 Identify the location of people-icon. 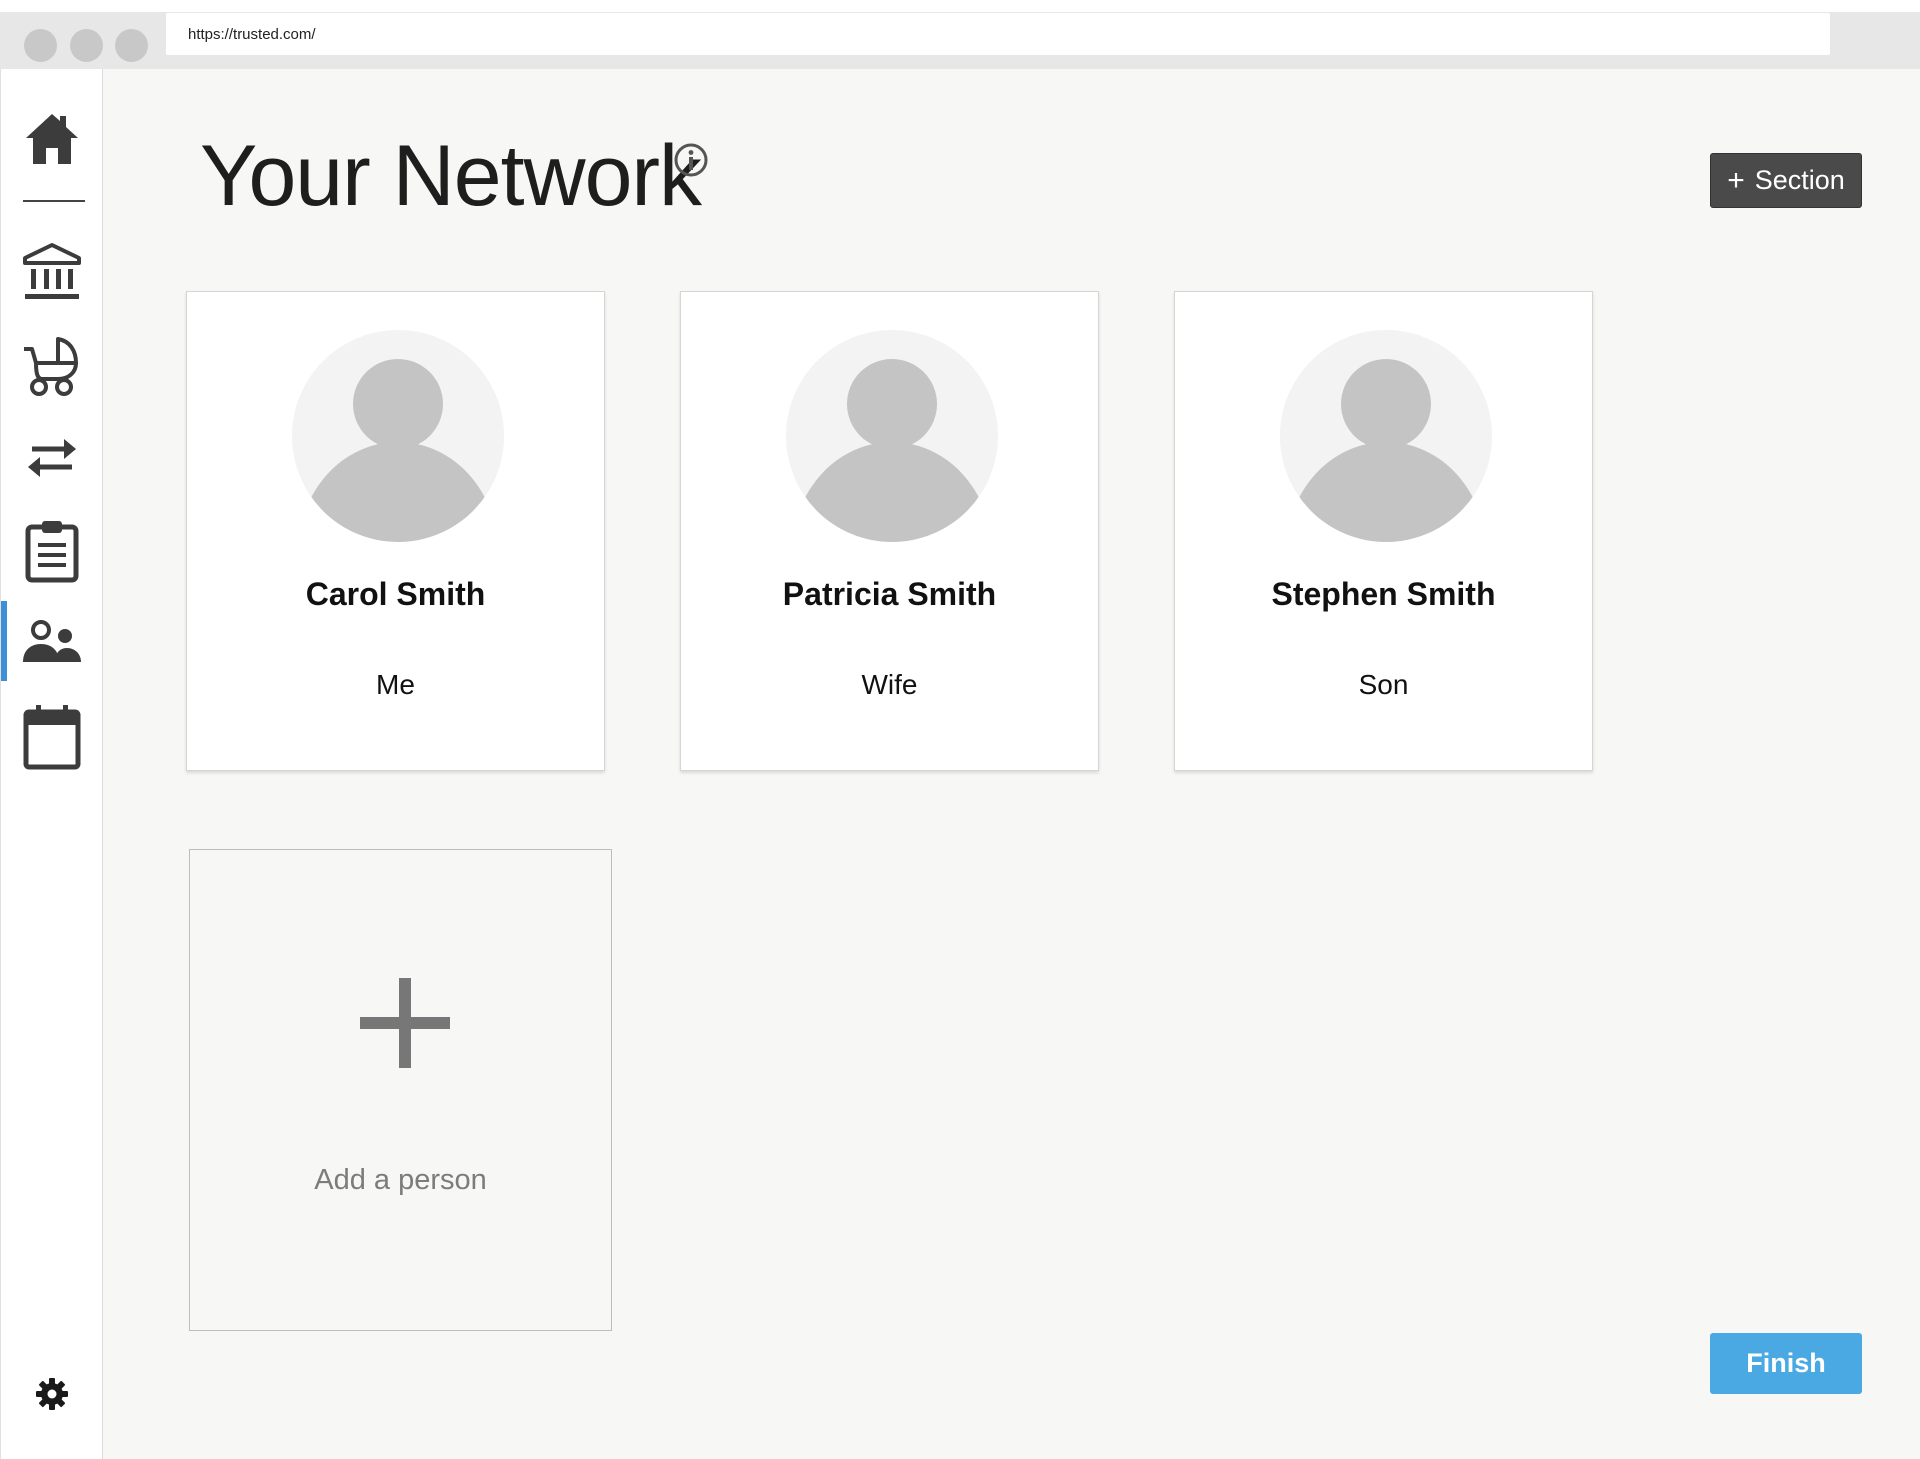
(52, 641).